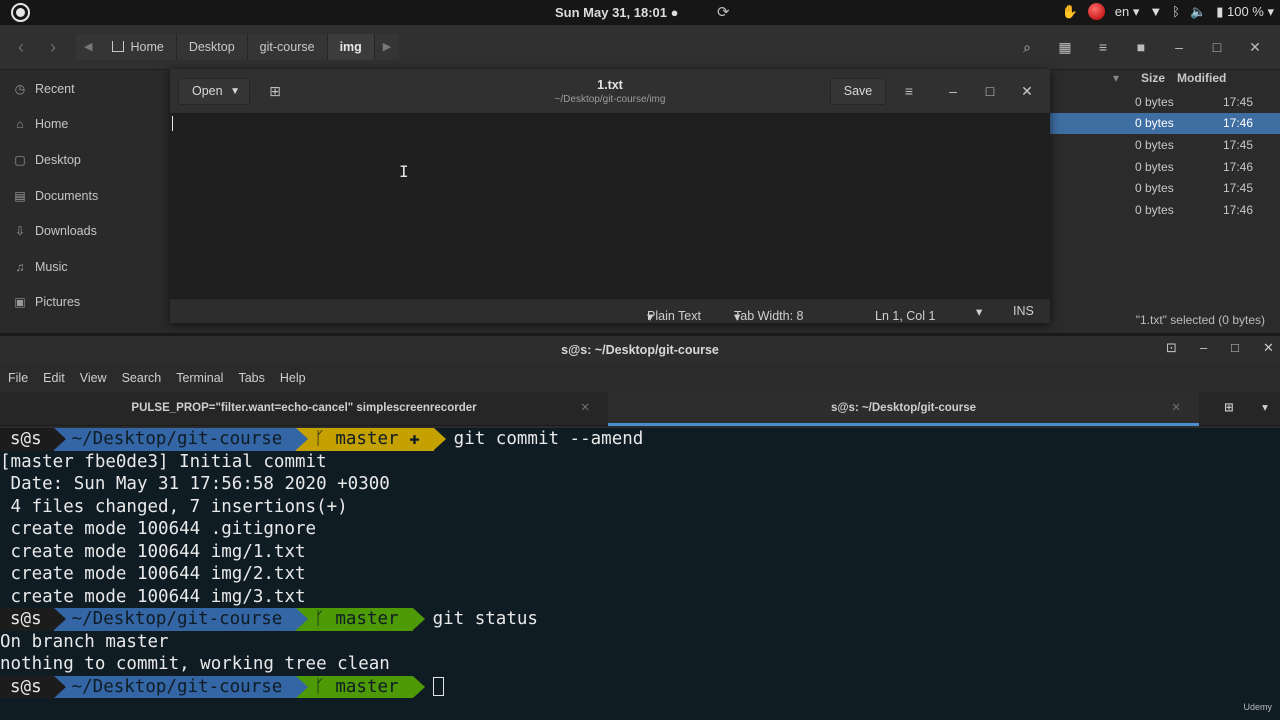  I want to click on sidebar-item-downloads: ⇩ Downloads, so click(85, 231).